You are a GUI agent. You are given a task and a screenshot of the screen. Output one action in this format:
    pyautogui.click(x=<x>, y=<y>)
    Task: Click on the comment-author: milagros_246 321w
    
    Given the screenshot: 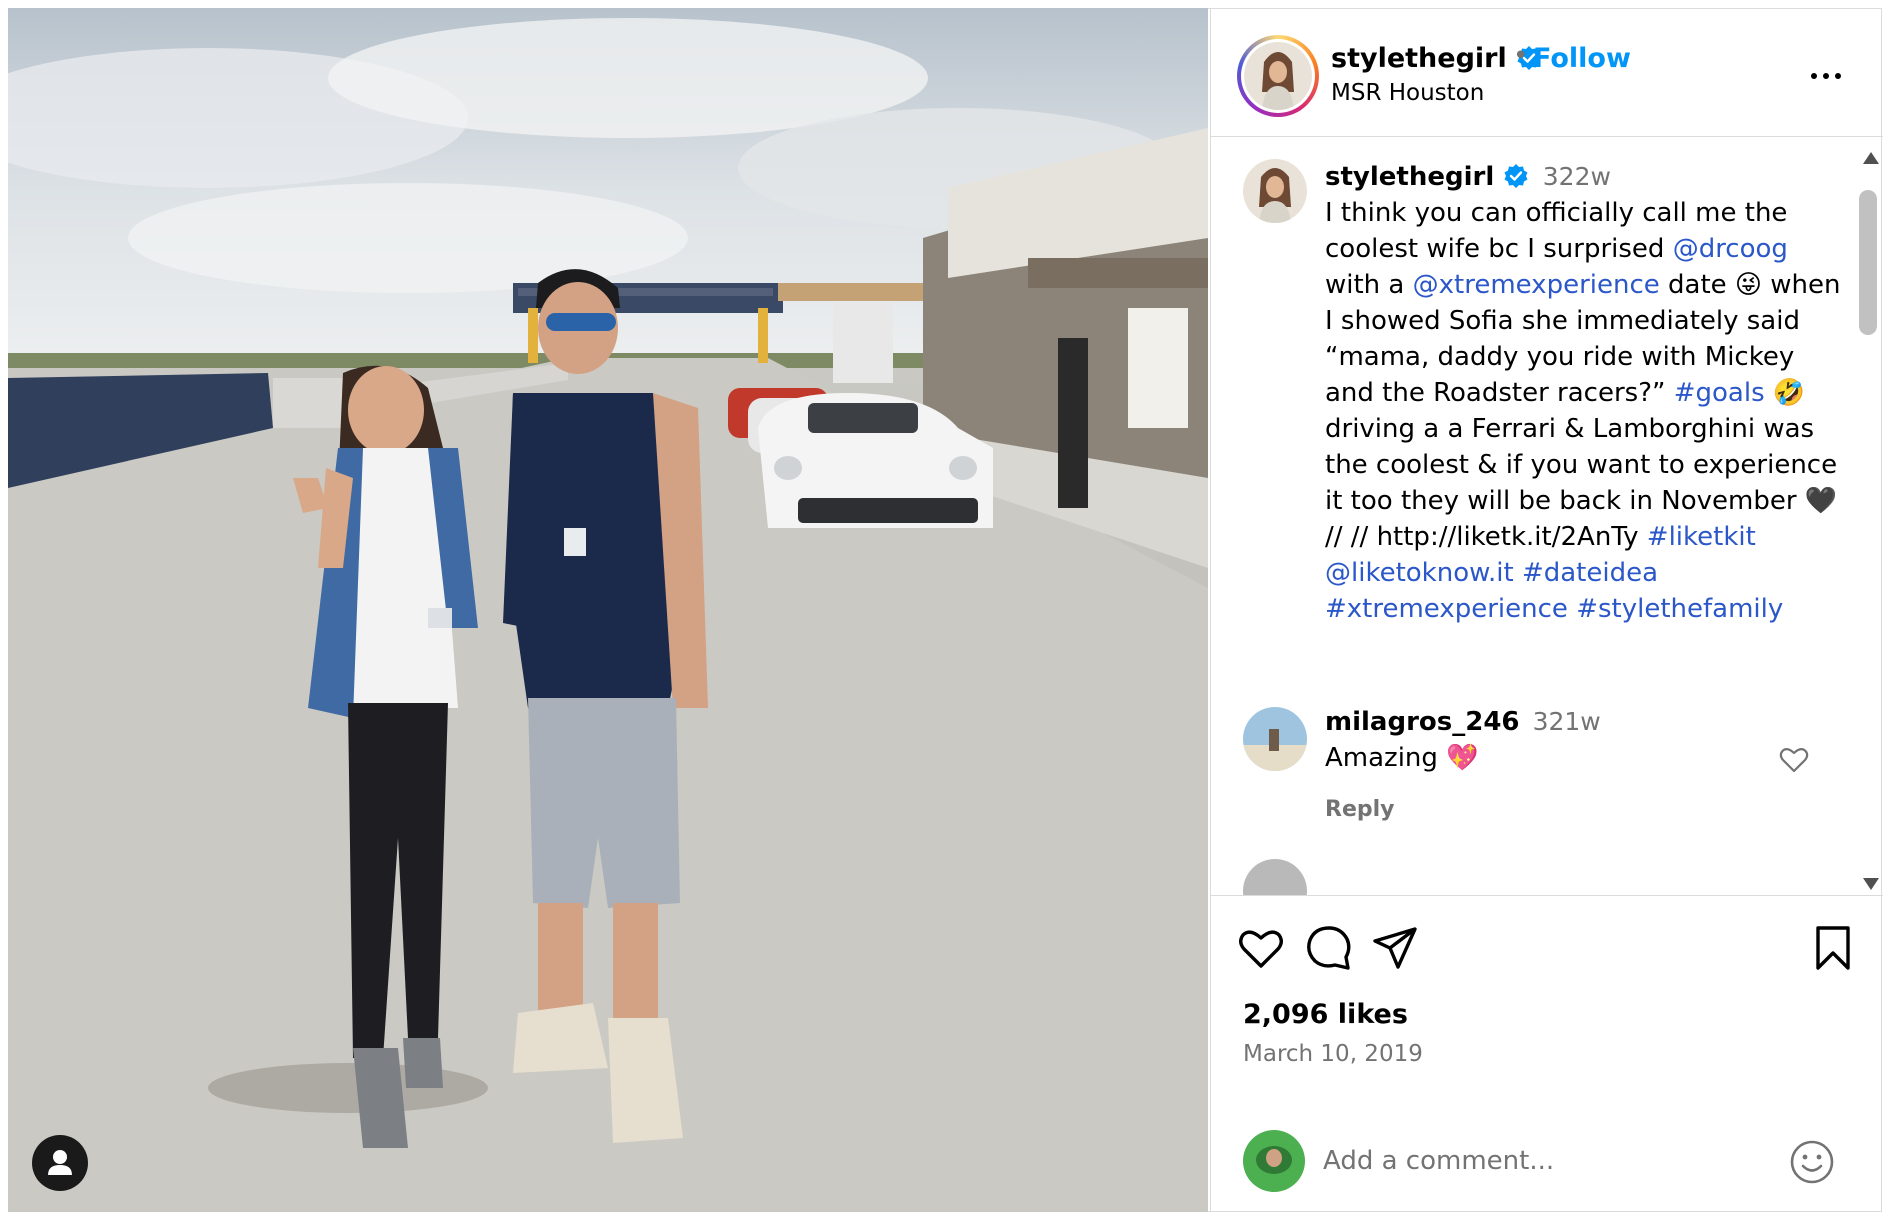 What is the action you would take?
    pyautogui.click(x=1463, y=722)
    